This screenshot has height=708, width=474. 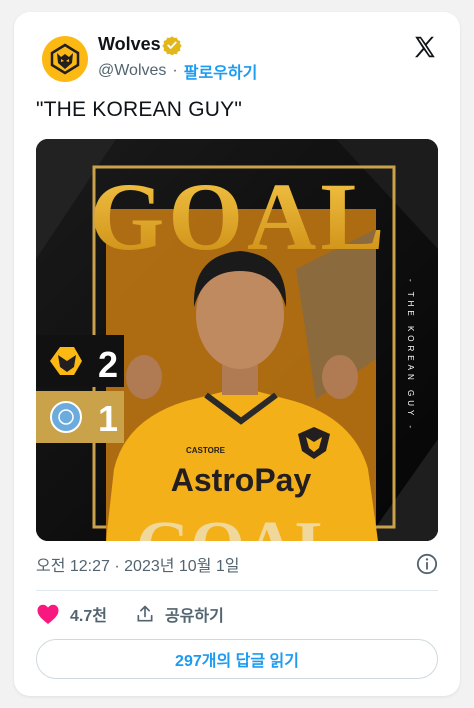 I want to click on share-label: 공유하기, so click(x=194, y=616).